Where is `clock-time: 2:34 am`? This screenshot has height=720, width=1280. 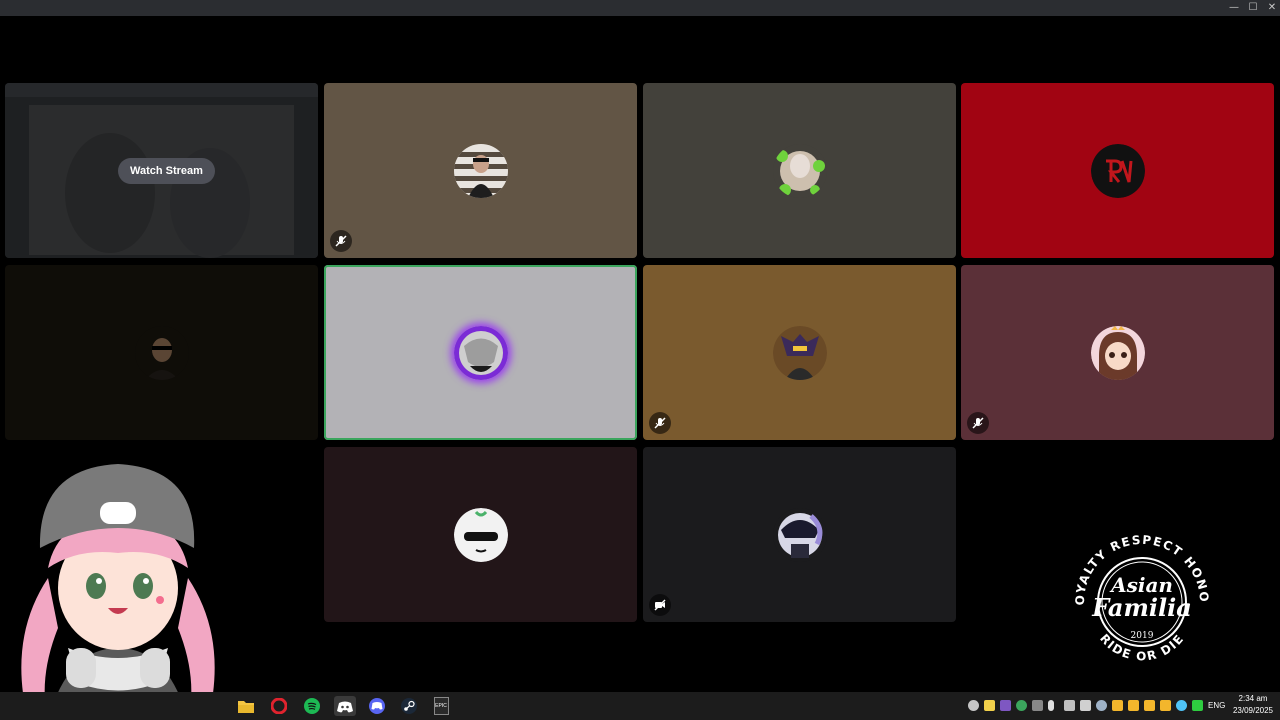 clock-time: 2:34 am is located at coordinates (1253, 698).